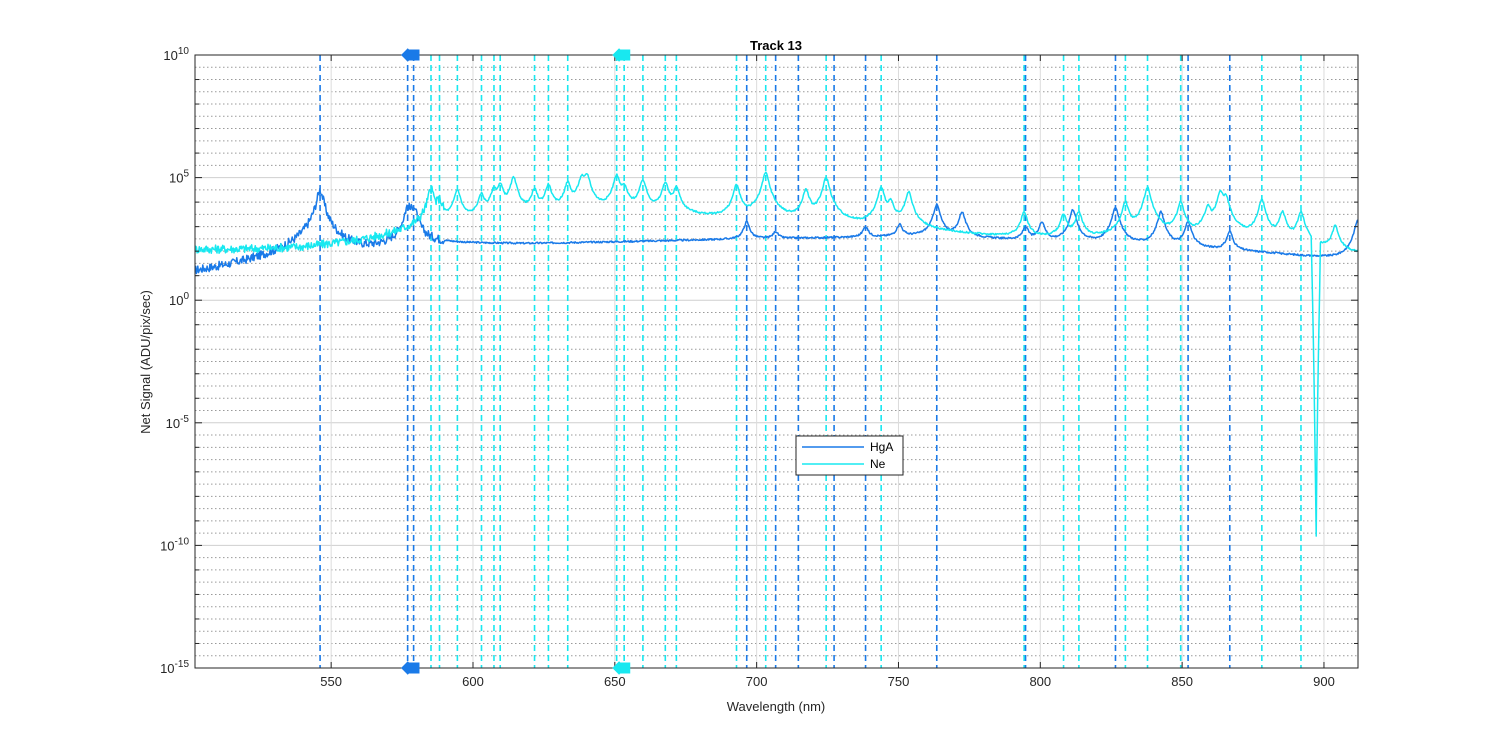 This screenshot has height=750, width=1500. I want to click on chart-title: Track 13, so click(776, 45).